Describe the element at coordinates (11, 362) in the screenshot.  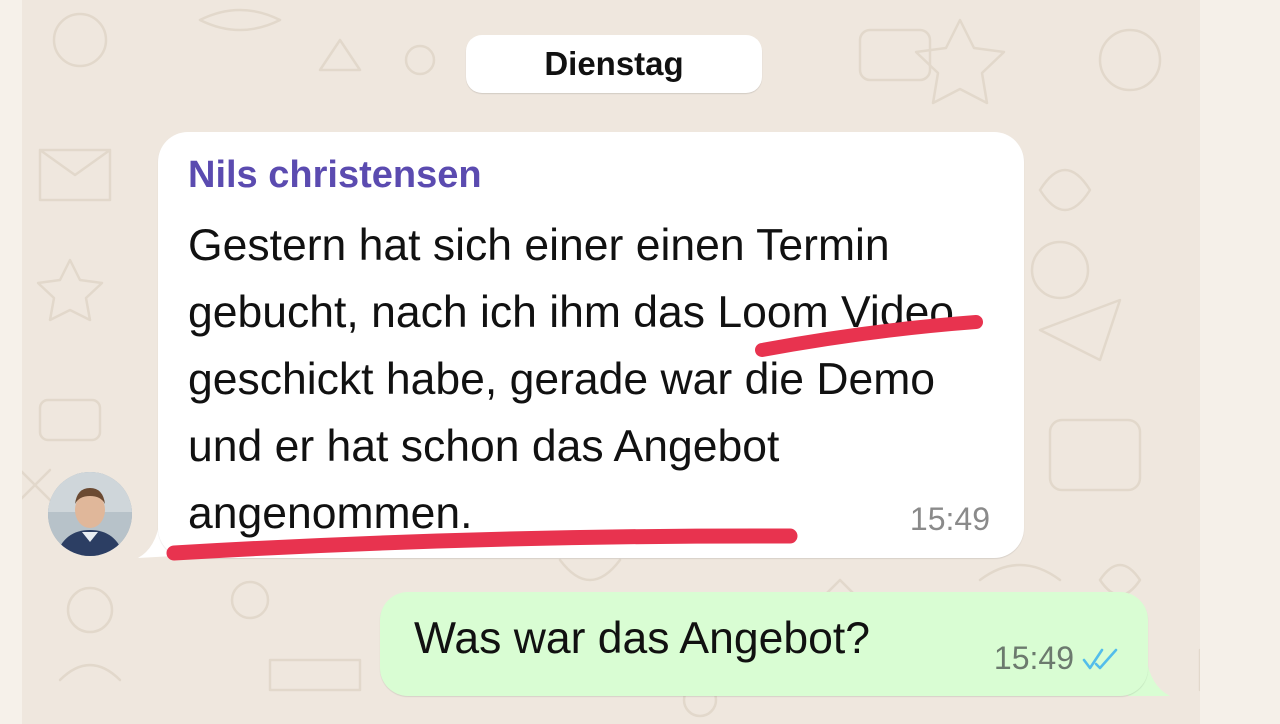
I see `left-edge` at that location.